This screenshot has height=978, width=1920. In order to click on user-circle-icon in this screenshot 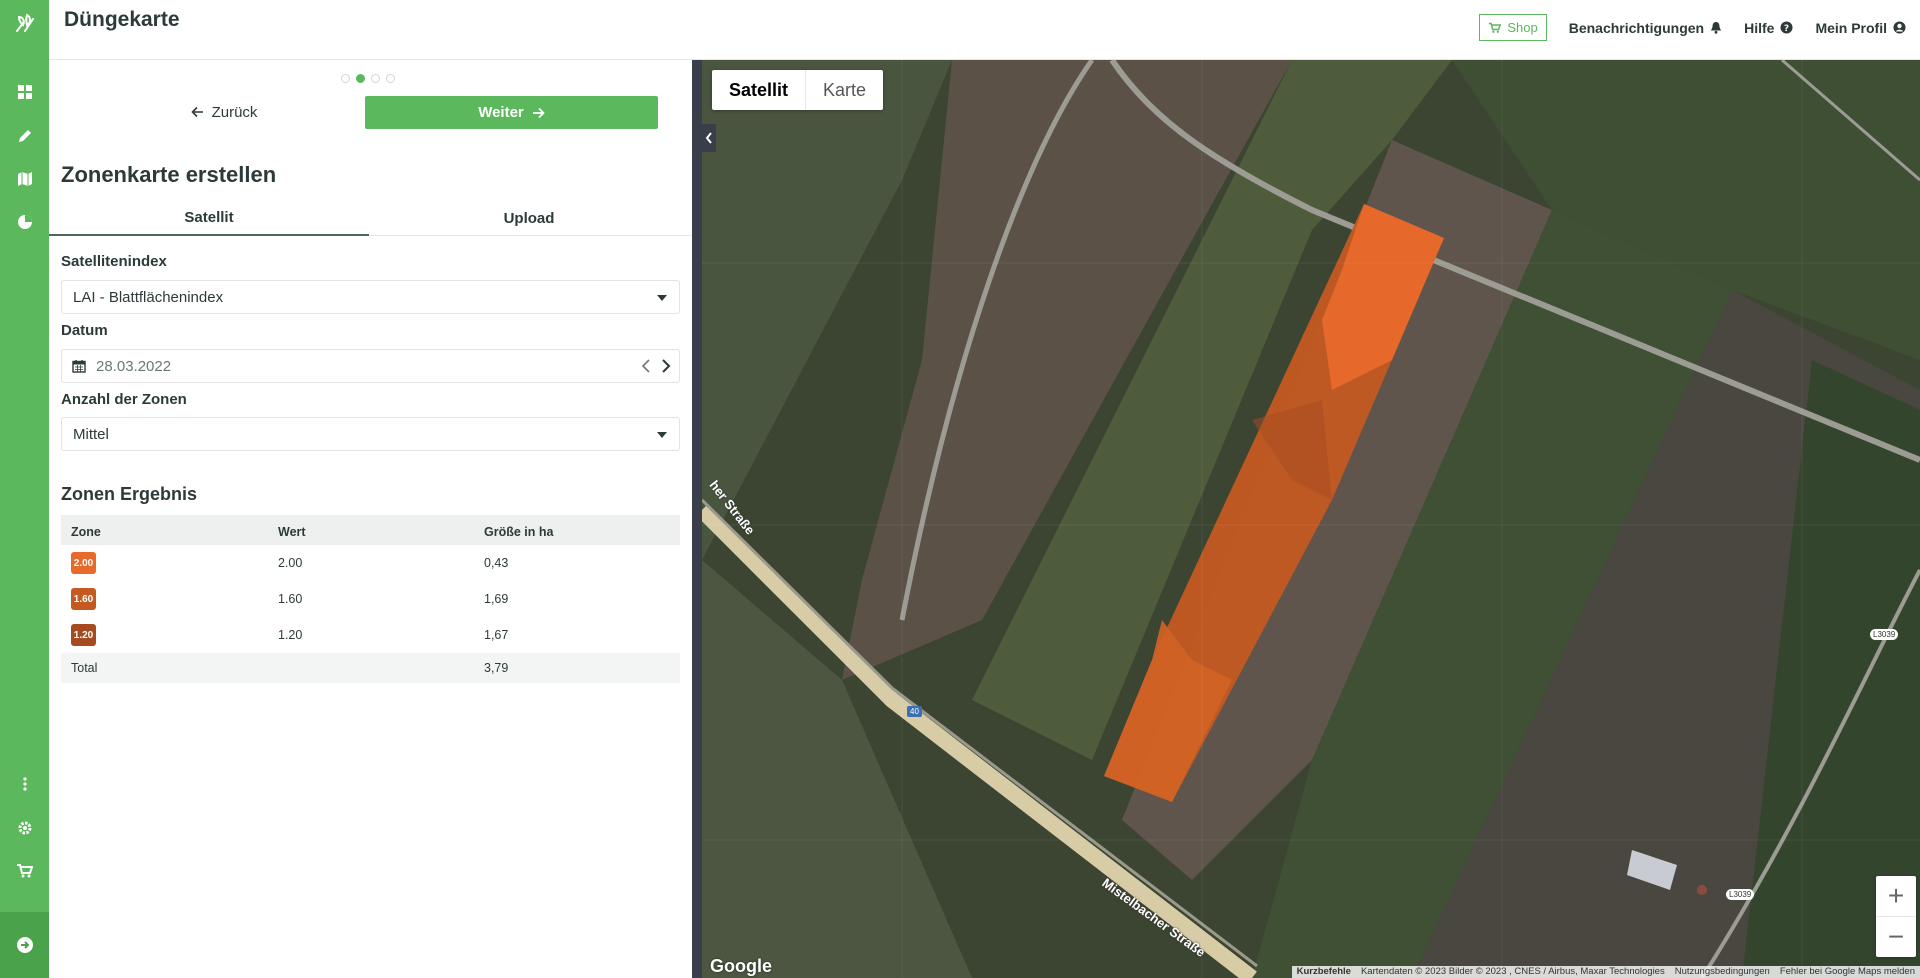, I will do `click(1899, 27)`.